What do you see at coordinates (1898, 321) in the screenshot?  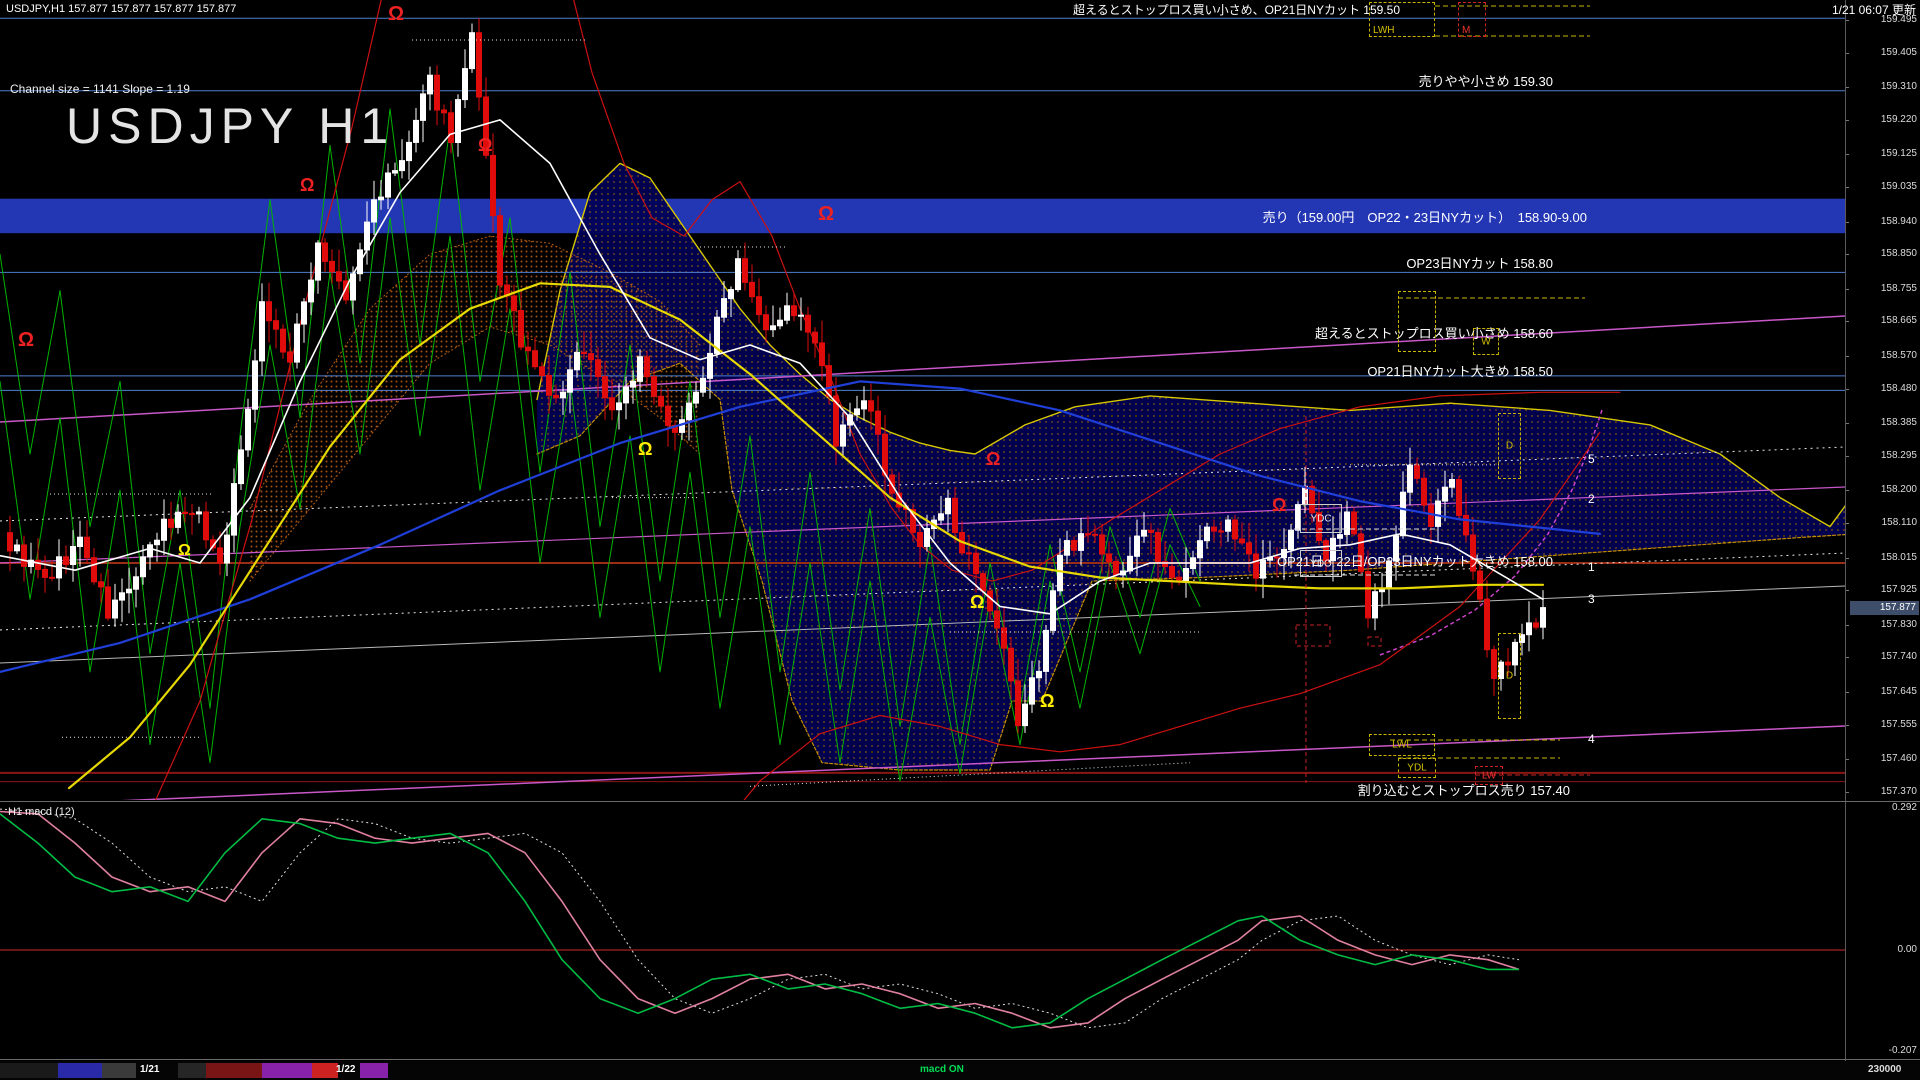 I see `price-tick: 158.665` at bounding box center [1898, 321].